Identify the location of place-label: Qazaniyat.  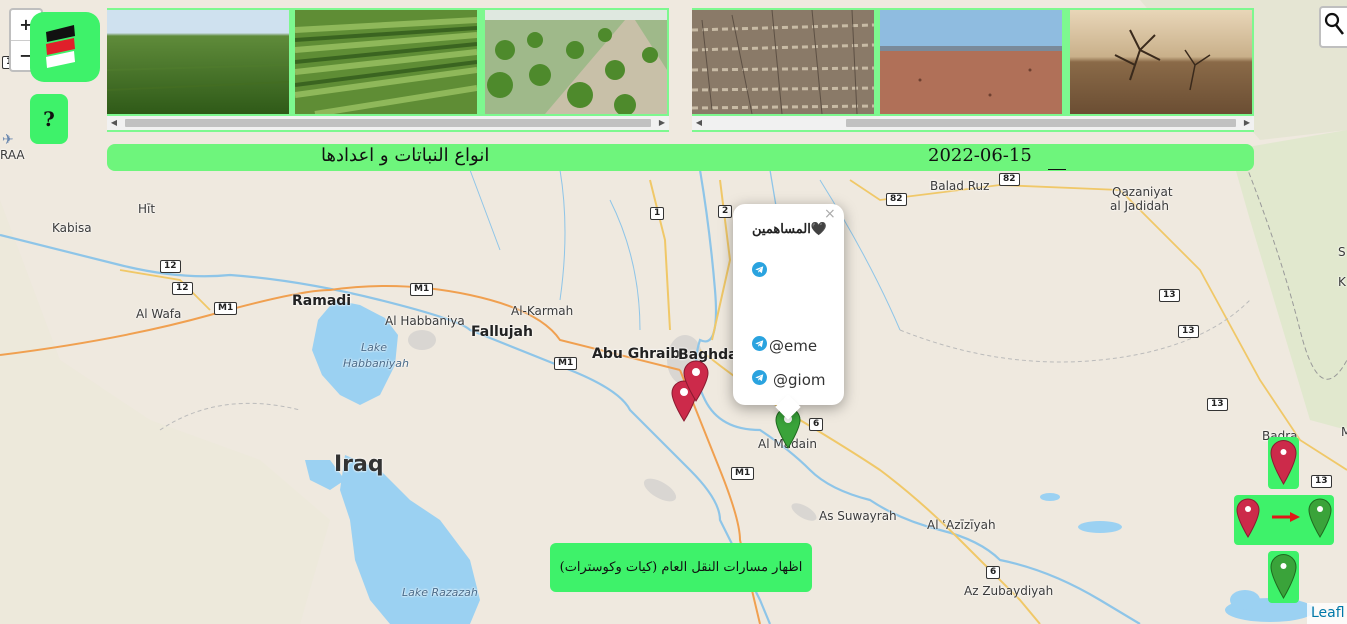
(1142, 192).